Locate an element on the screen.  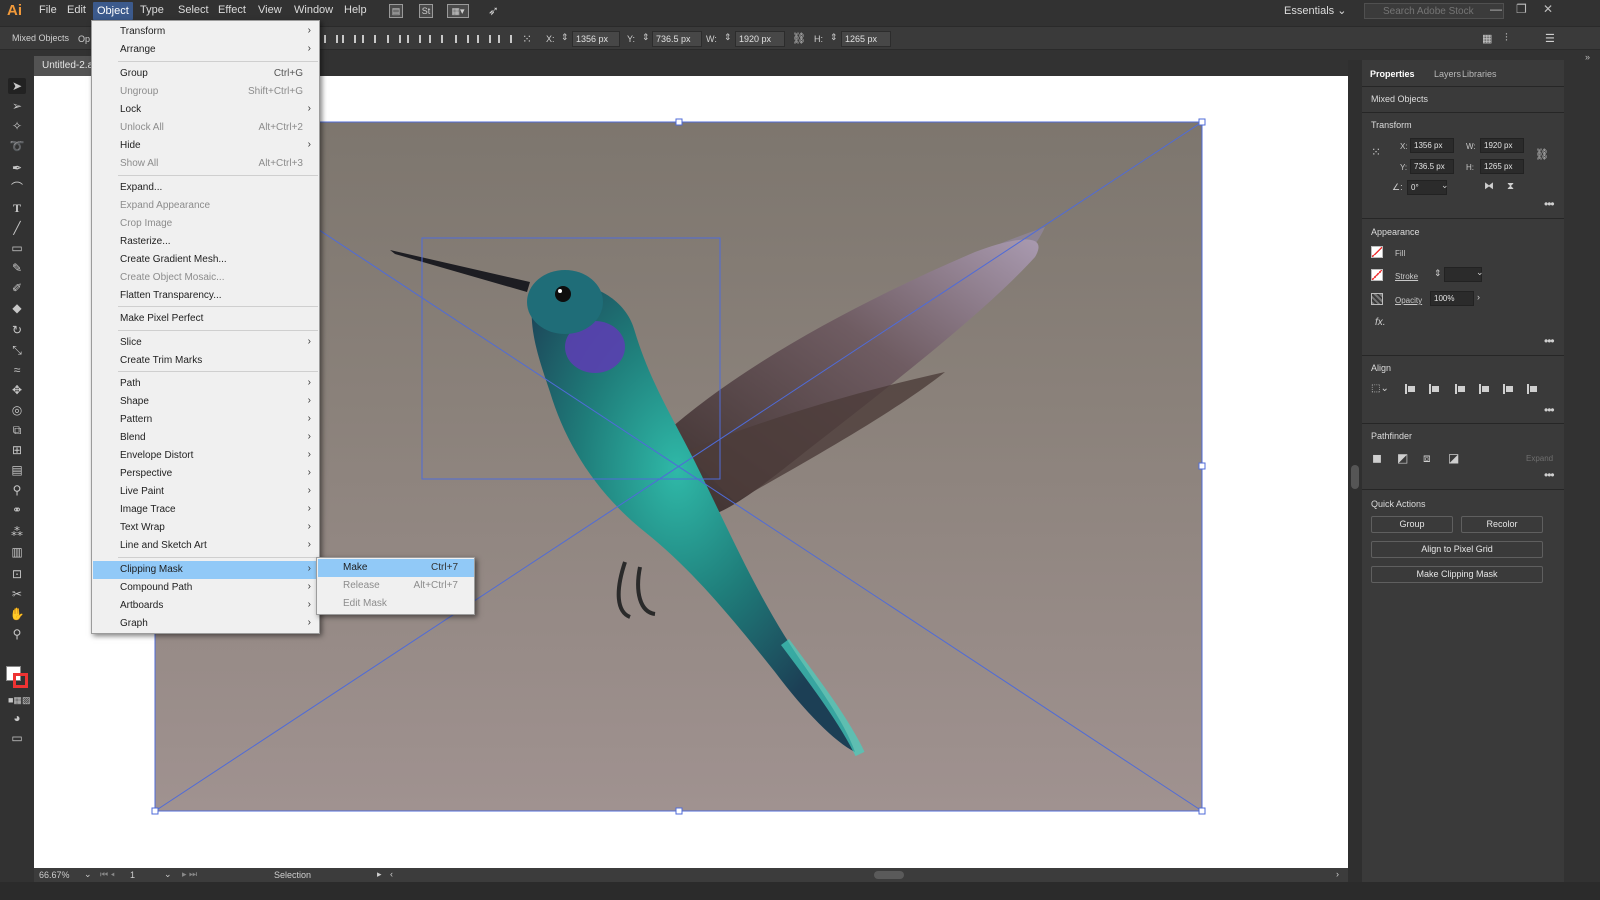
align-top-icon is located at coordinates (393, 39).